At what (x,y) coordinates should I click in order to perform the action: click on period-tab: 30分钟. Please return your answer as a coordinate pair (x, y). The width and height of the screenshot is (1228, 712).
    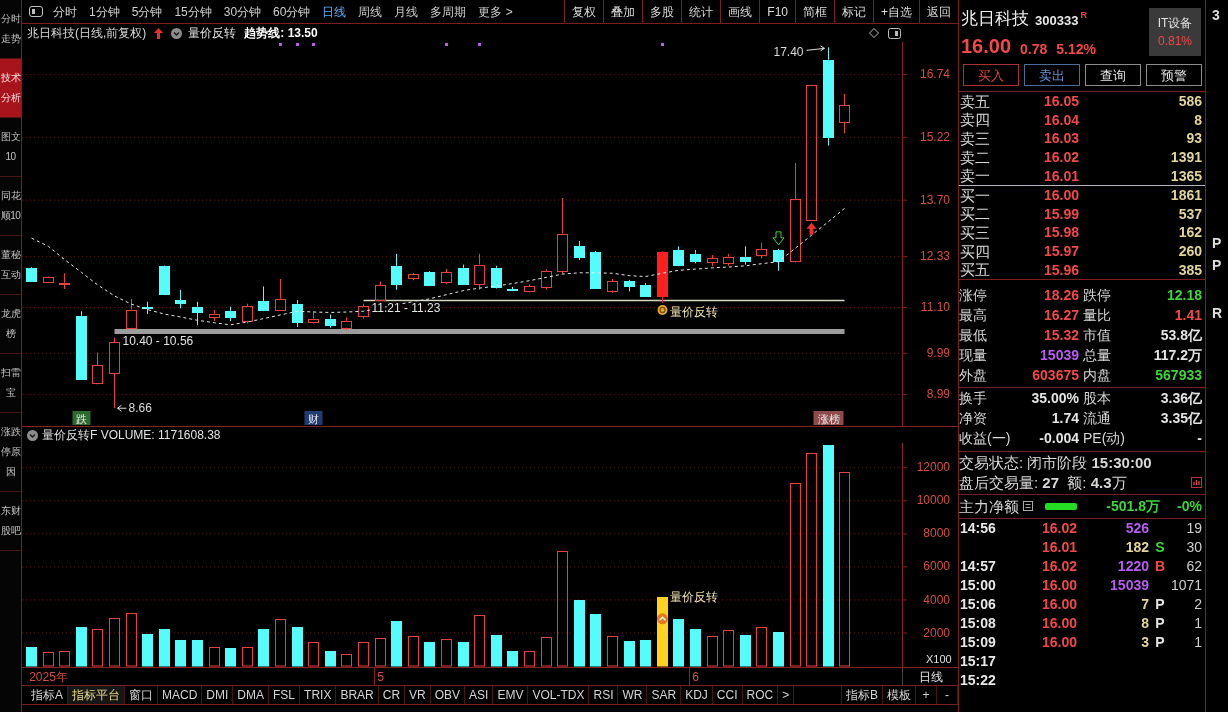
    Looking at the image, I should click on (242, 11).